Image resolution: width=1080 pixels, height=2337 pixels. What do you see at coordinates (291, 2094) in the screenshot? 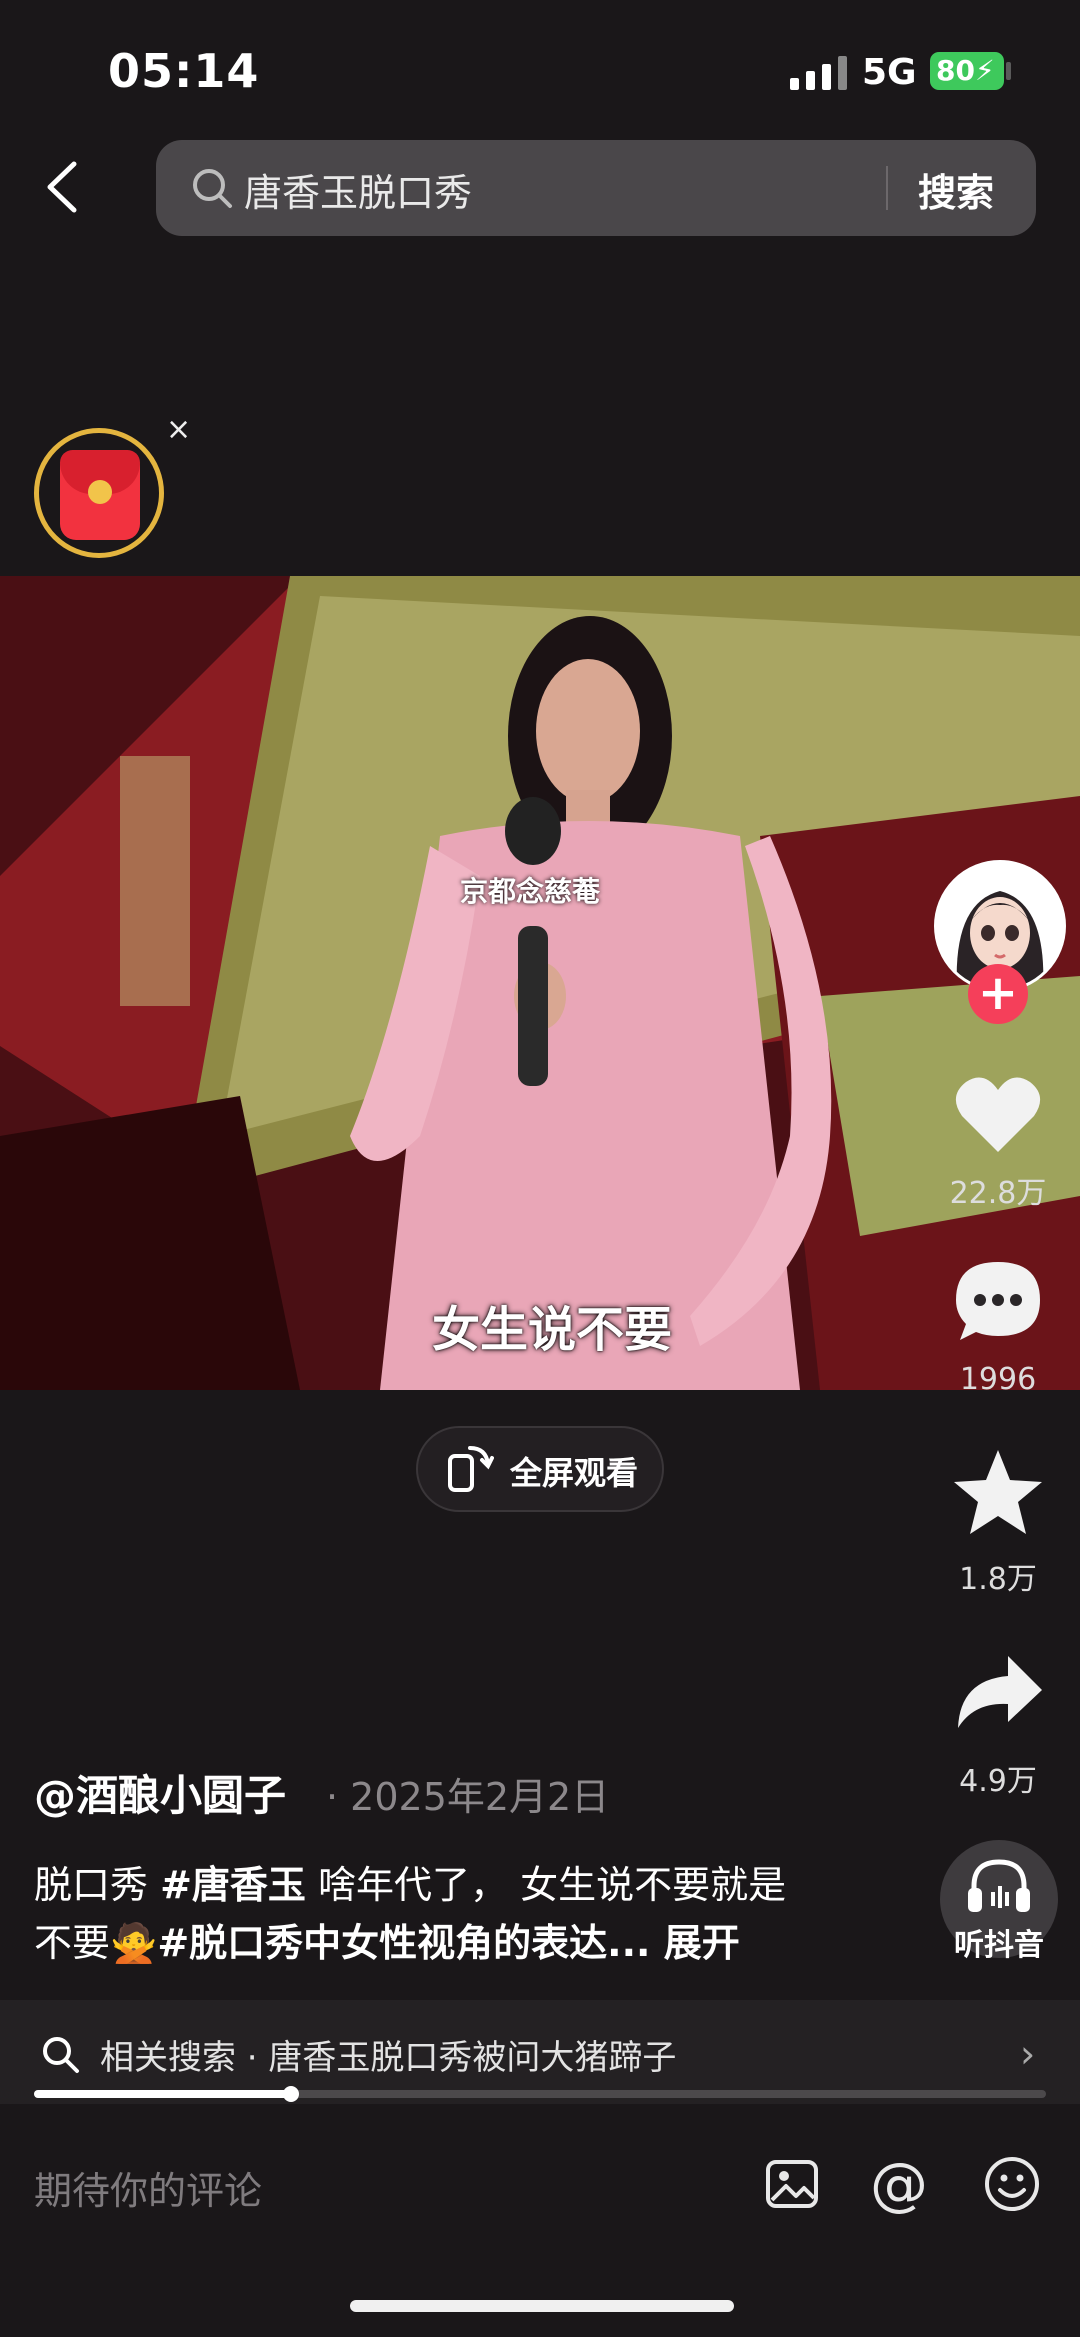
I see `video-progress-knob` at bounding box center [291, 2094].